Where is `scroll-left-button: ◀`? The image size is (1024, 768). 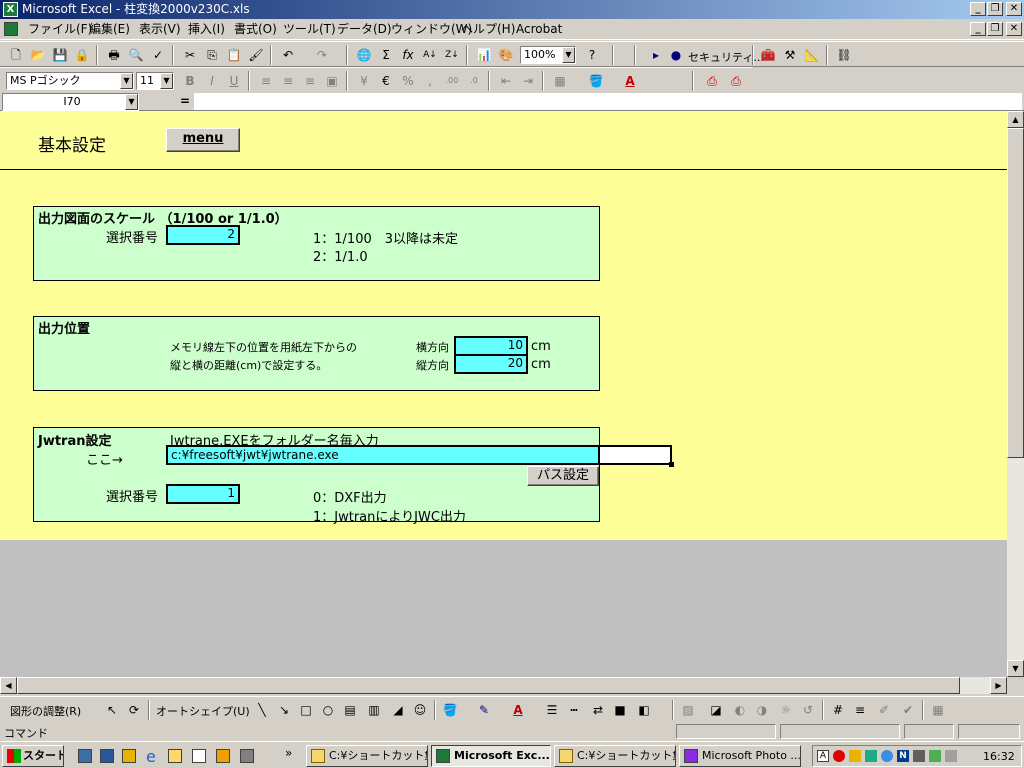
scroll-left-button: ◀ is located at coordinates (8, 685).